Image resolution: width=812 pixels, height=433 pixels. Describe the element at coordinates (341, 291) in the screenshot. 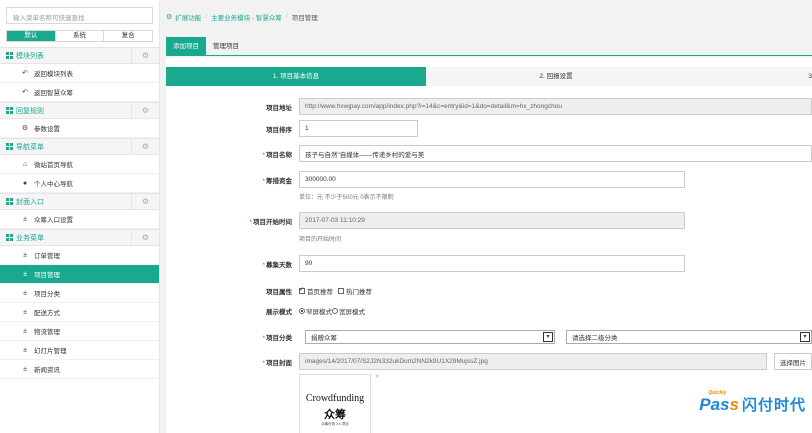

I see `hot-recommend-checkbox` at that location.